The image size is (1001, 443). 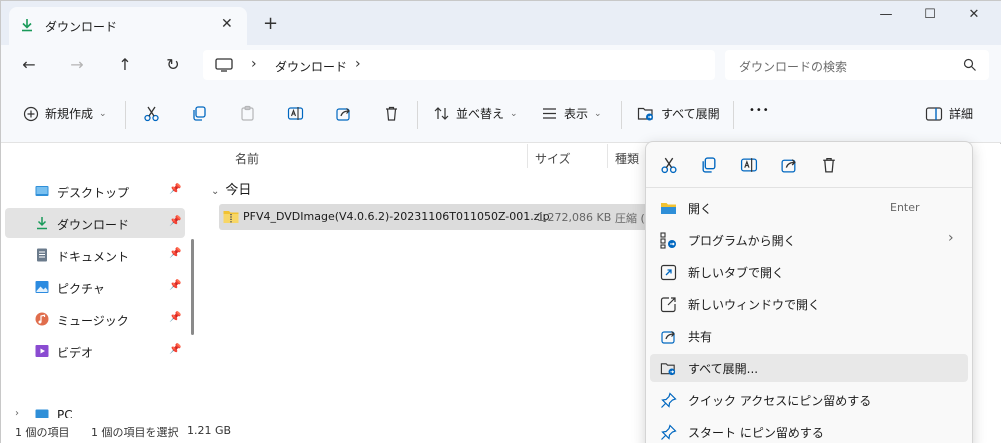 I want to click on close-window-button: ✕, so click(x=974, y=14).